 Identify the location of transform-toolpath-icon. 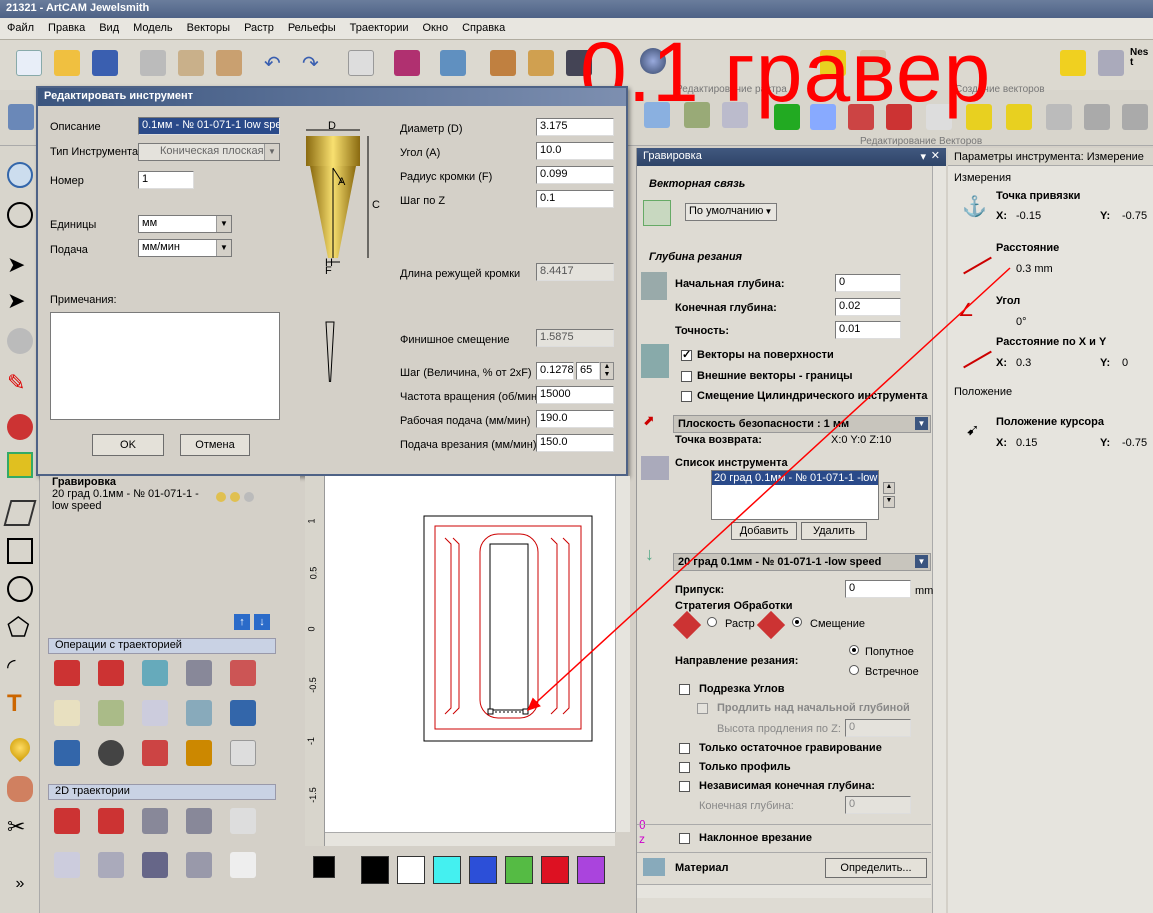
(111, 753).